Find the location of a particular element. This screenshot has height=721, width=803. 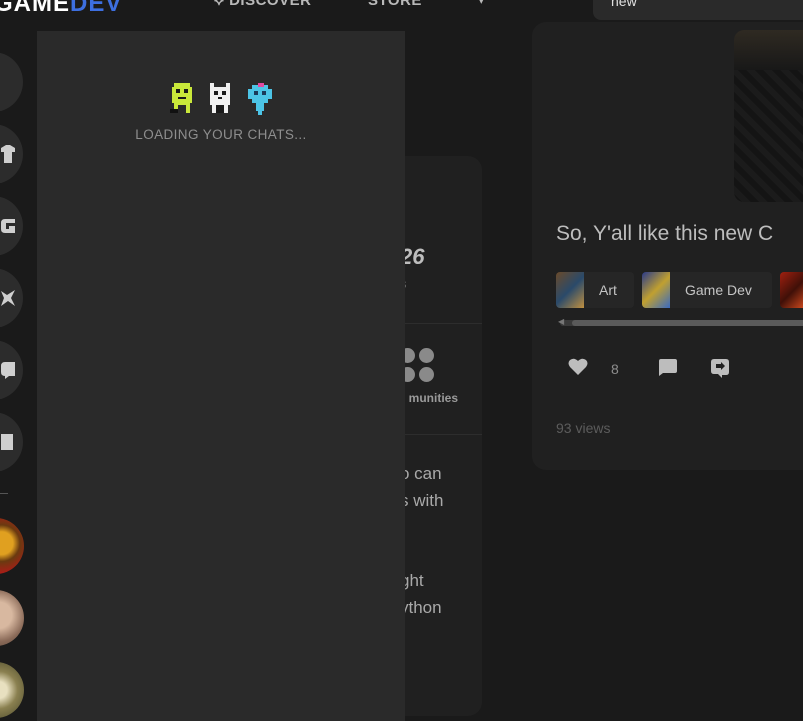

share-icon is located at coordinates (720, 368).